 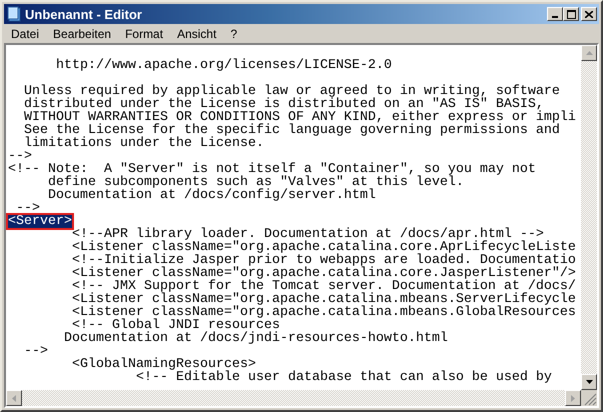 I want to click on code-line: Documentation at /docs/jndi-resources-howto.html, so click(x=256, y=338).